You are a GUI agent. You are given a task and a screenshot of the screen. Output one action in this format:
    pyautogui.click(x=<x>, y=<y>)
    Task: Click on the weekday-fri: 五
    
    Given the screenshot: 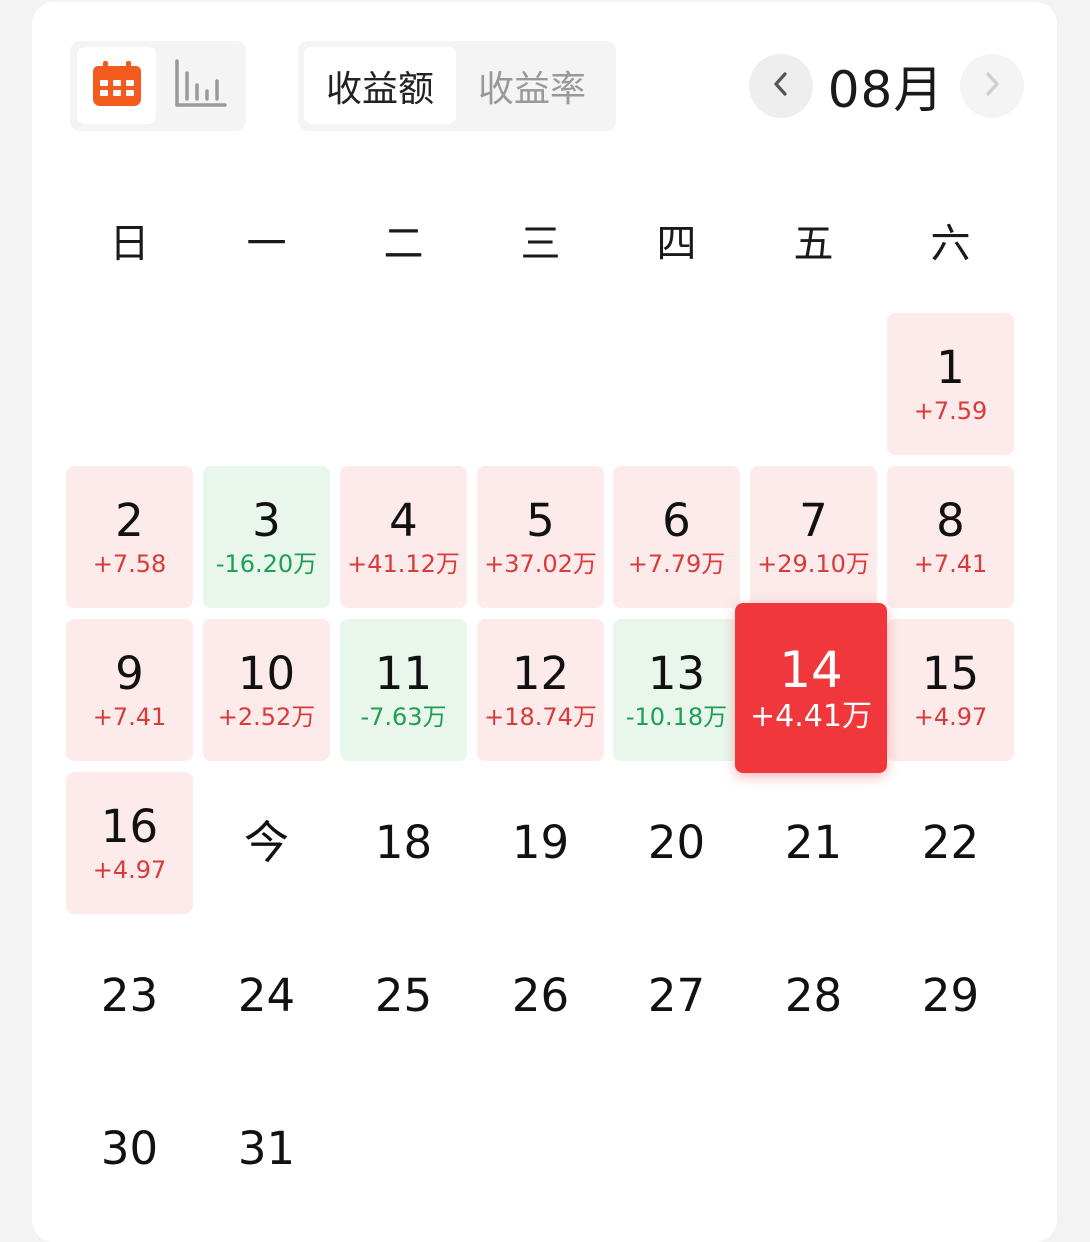 What is the action you would take?
    pyautogui.click(x=813, y=244)
    